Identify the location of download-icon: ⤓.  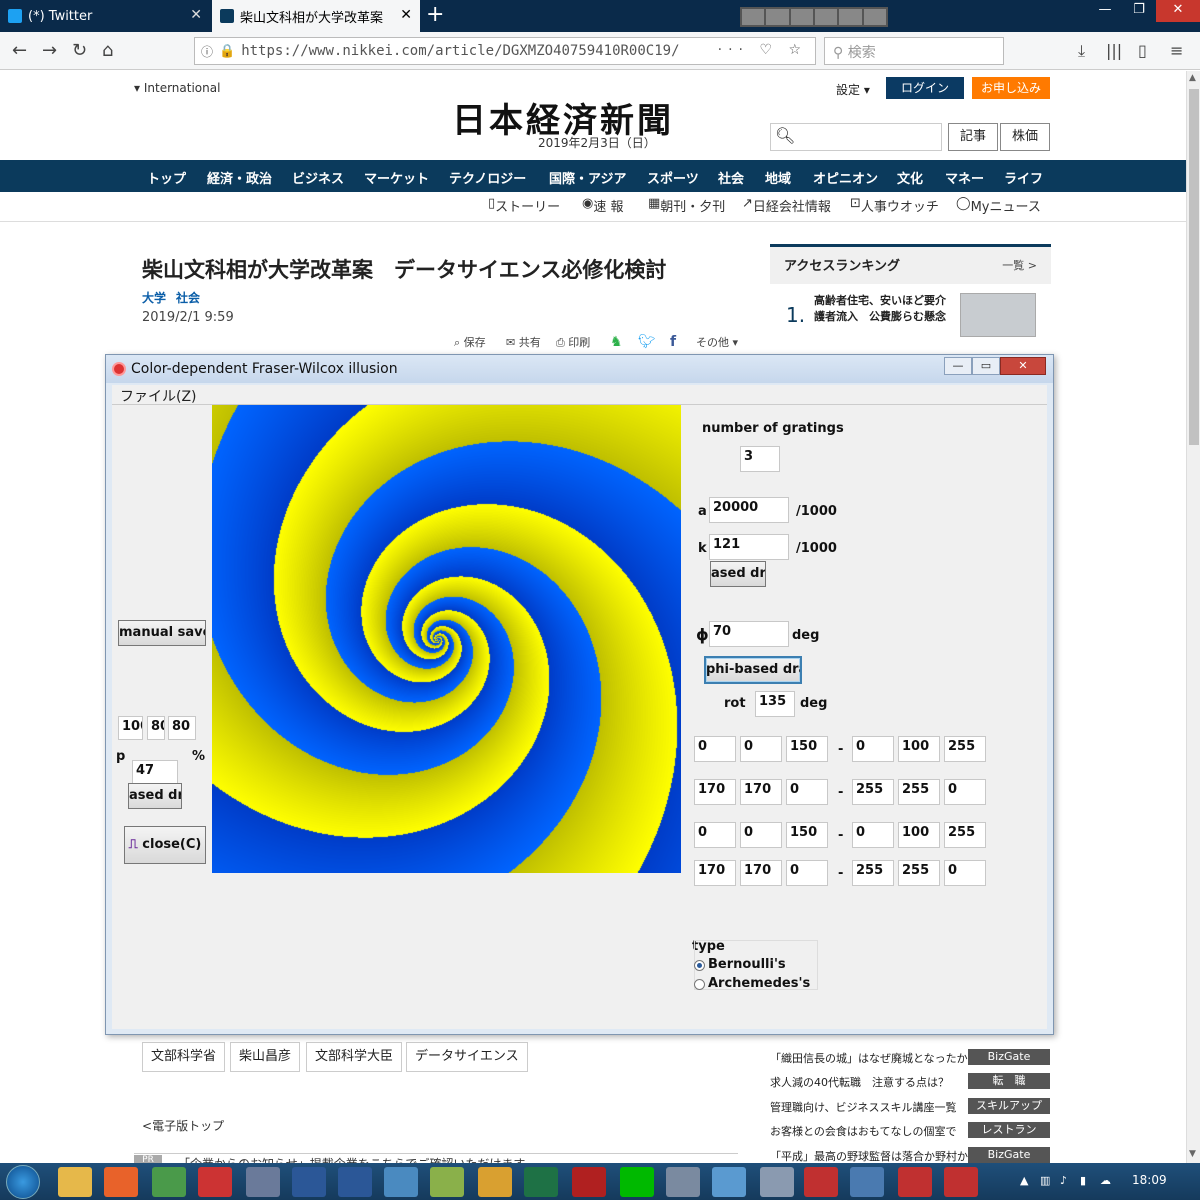
(1081, 51).